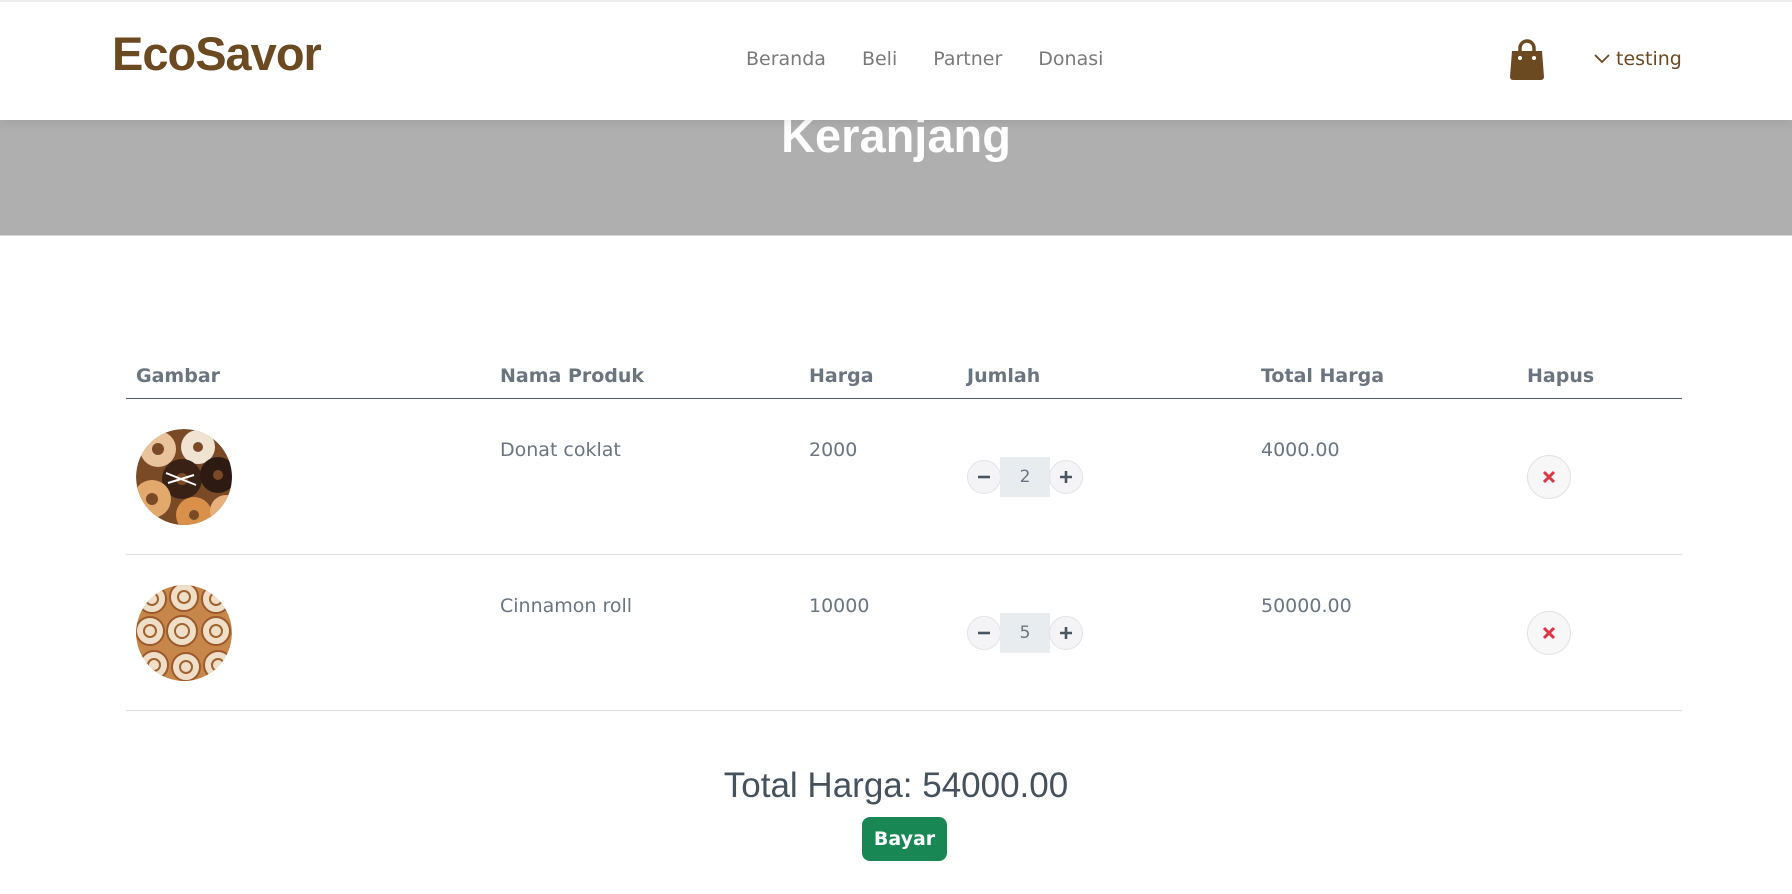  Describe the element at coordinates (1384, 476) in the screenshot. I see `product-total: 4000.00` at that location.